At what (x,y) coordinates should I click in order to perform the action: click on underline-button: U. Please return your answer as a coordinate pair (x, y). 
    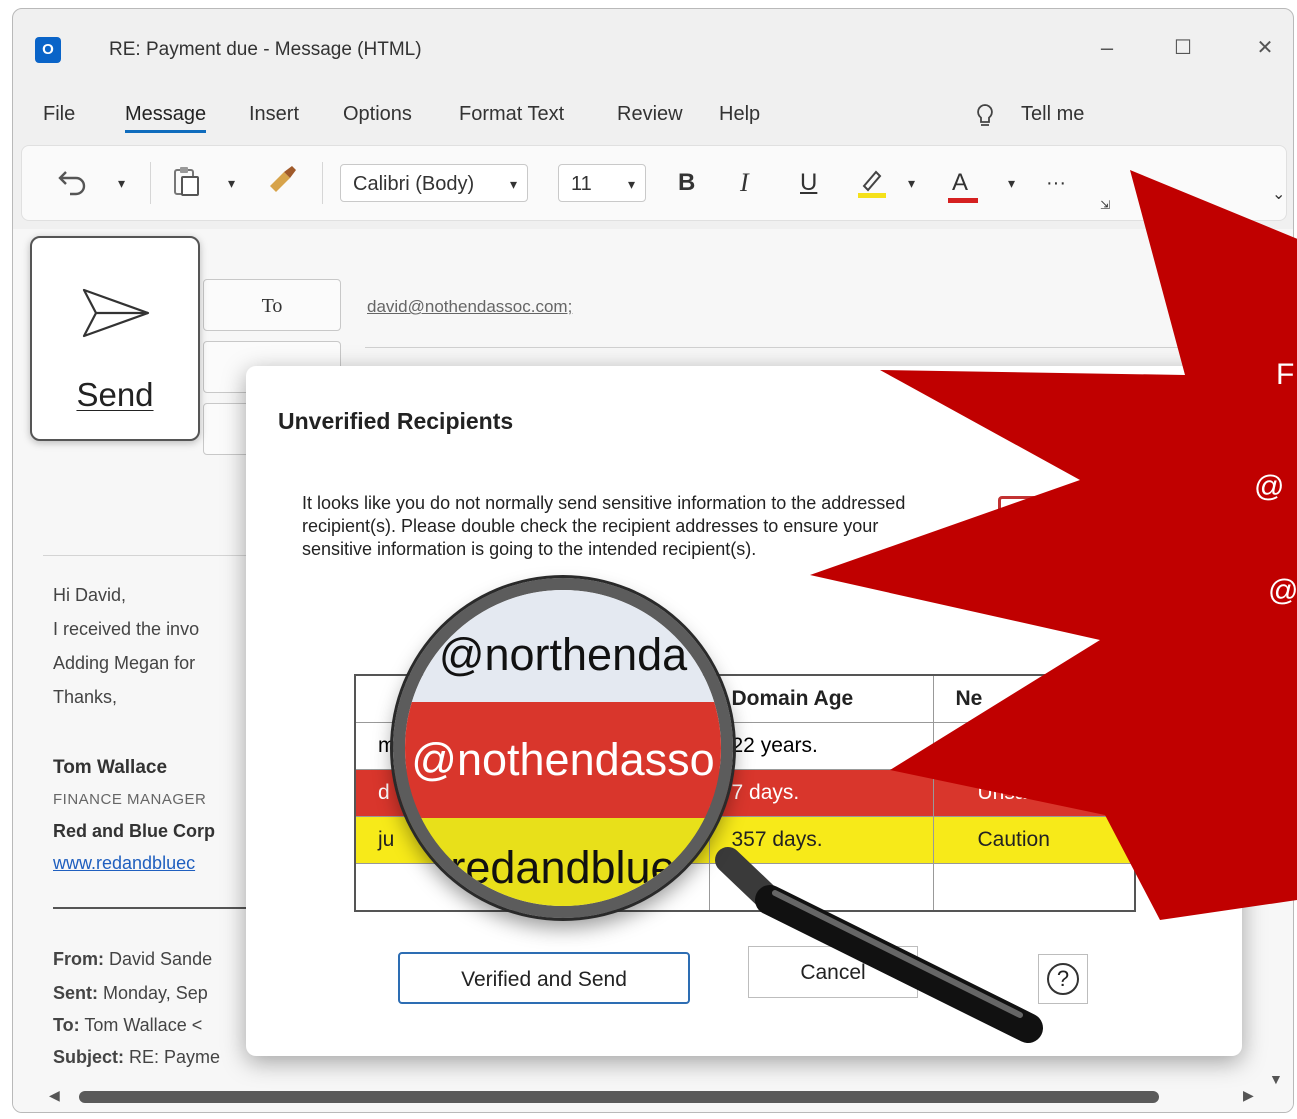
    Looking at the image, I should click on (808, 183).